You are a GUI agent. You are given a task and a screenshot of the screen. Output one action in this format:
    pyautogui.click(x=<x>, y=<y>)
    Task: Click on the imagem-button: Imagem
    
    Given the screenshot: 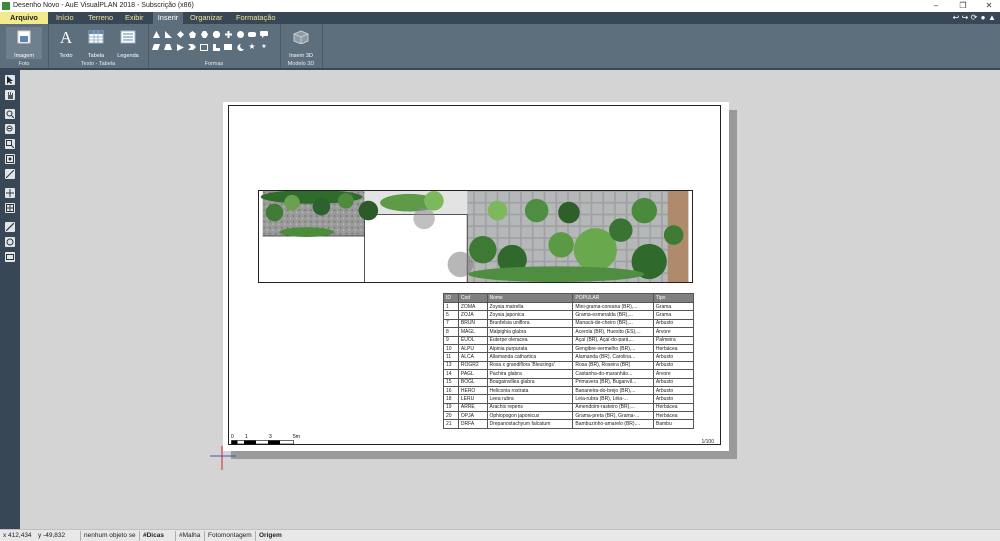 What is the action you would take?
    pyautogui.click(x=24, y=43)
    